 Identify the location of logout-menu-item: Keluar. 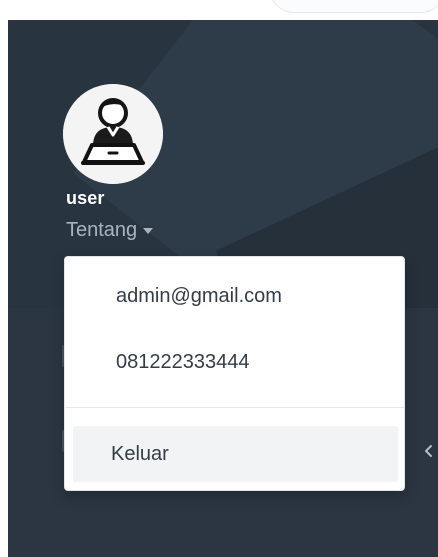
(235, 454).